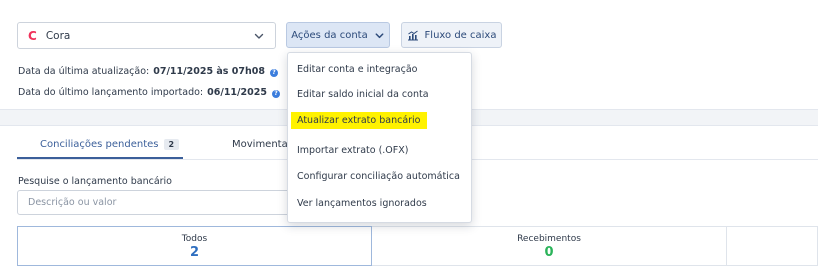 Image resolution: width=818 pixels, height=266 pixels. I want to click on summary-card-all: Todos 2, so click(194, 246).